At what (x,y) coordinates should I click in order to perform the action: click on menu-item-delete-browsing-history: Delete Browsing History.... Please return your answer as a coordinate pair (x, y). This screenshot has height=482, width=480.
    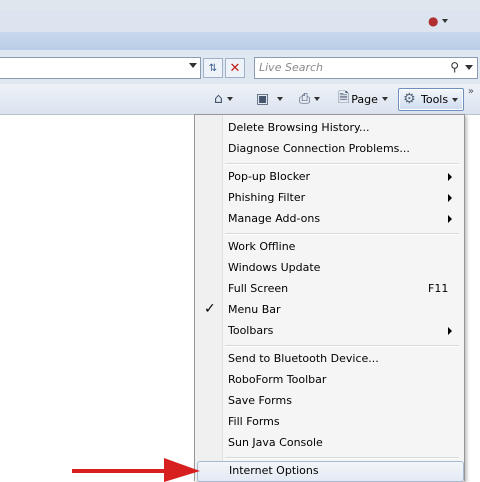
    Looking at the image, I should click on (329, 128).